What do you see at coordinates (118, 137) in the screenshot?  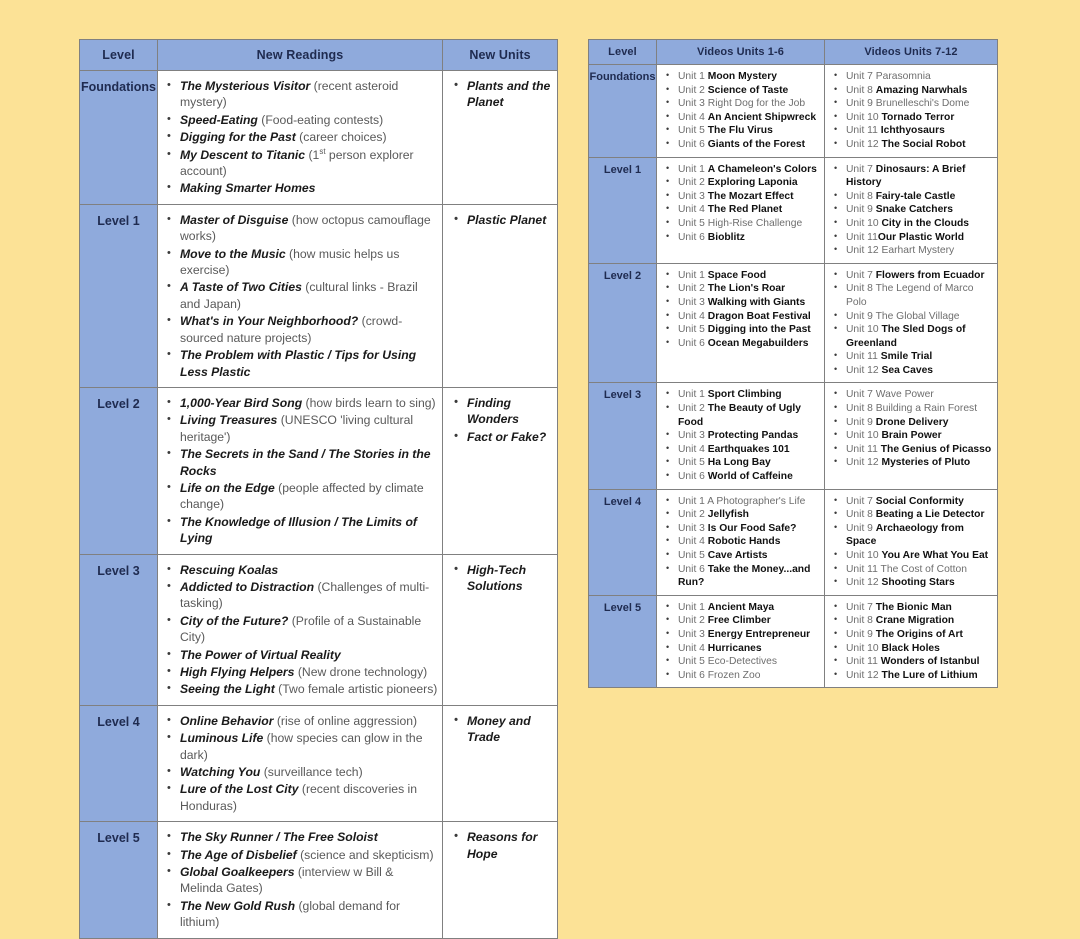 I see `readings-level-cell: Foundations` at bounding box center [118, 137].